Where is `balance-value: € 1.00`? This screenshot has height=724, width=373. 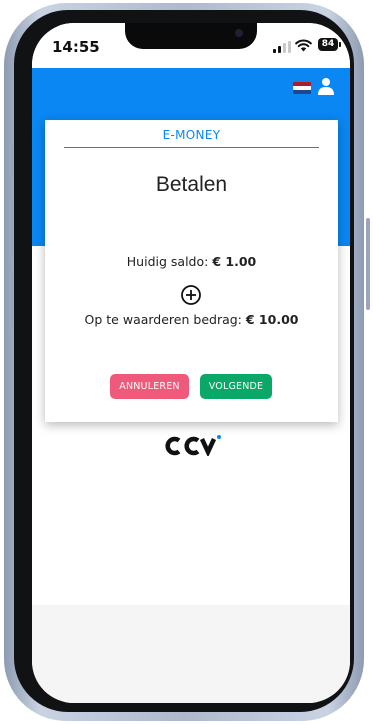 balance-value: € 1.00 is located at coordinates (234, 261).